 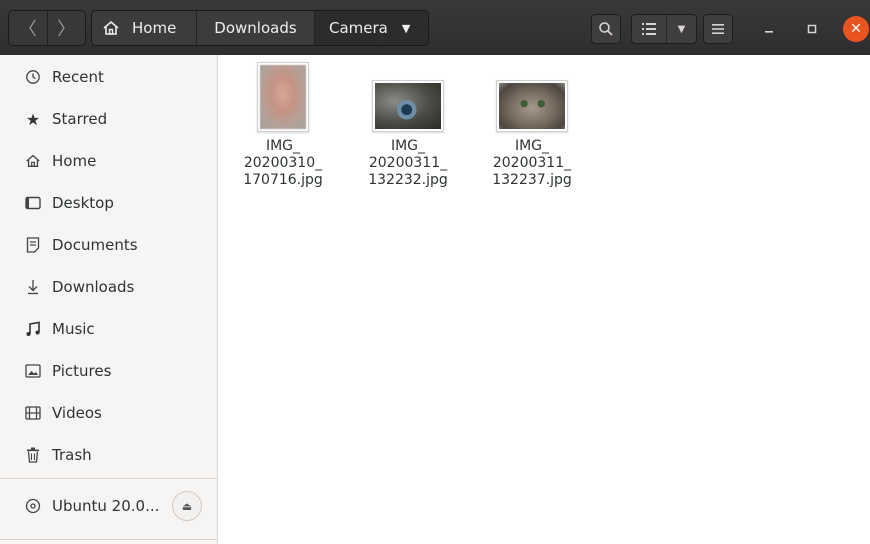 I want to click on search-button, so click(x=606, y=29).